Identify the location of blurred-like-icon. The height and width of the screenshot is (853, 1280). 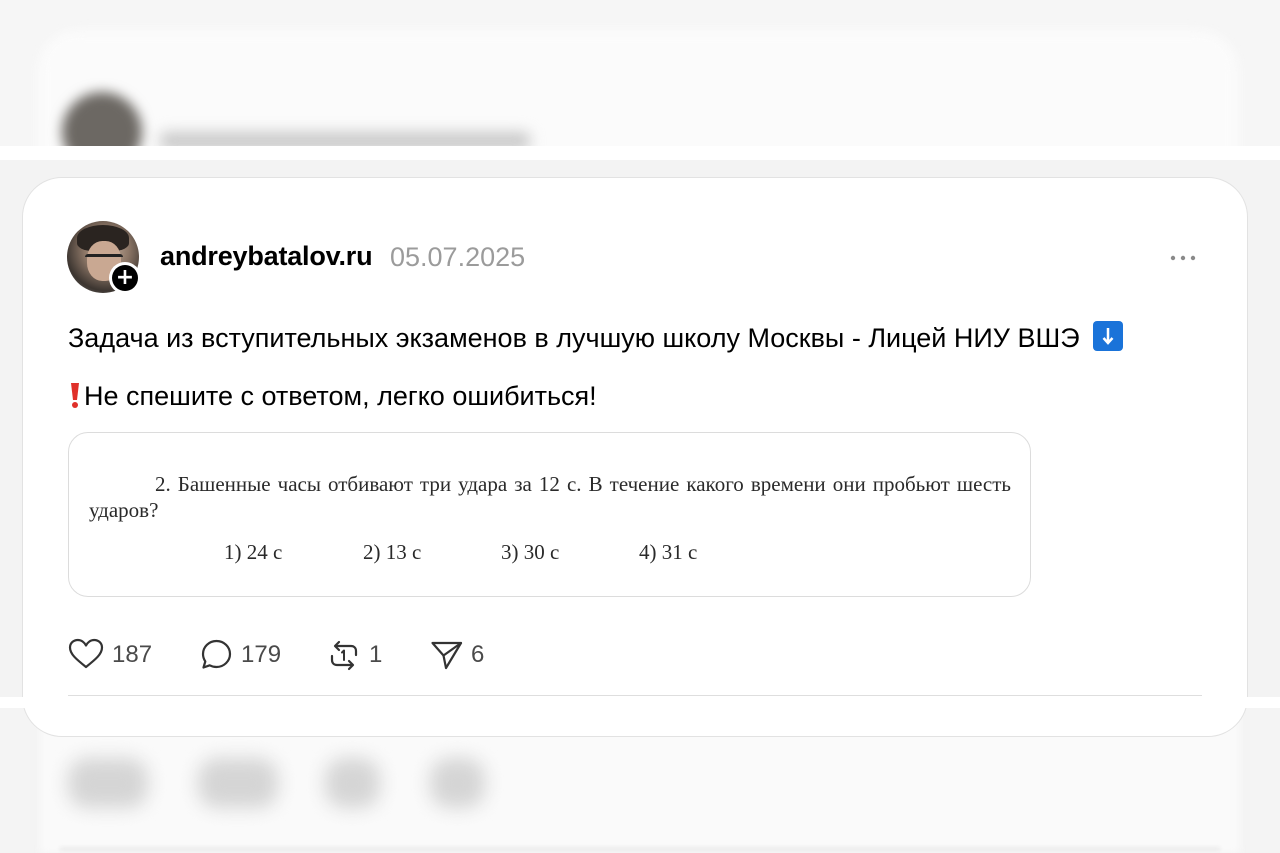
(108, 783).